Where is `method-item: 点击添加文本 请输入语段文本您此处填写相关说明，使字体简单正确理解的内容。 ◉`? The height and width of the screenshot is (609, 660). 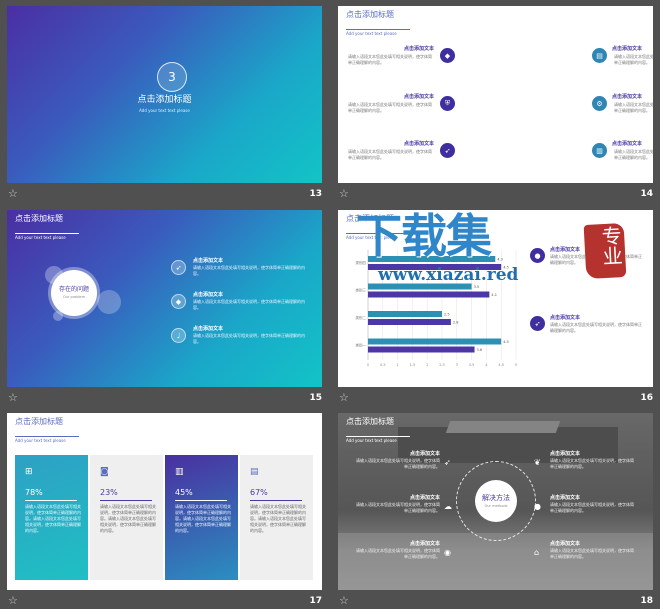 method-item: 点击添加文本 请输入语段文本您此处填写相关说明，使字体简单正确理解的内容。 ◉ is located at coordinates (408, 554).